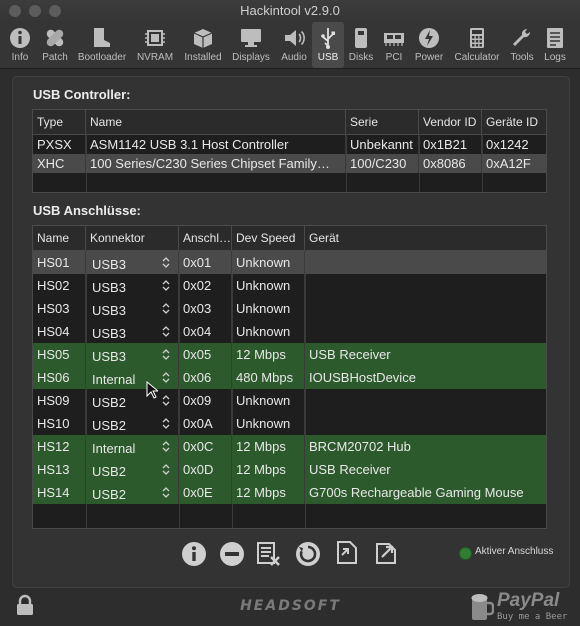 The width and height of the screenshot is (580, 626). I want to click on controller-table-header: Type Name Serie Vendor ID Geräte ID, so click(289, 122).